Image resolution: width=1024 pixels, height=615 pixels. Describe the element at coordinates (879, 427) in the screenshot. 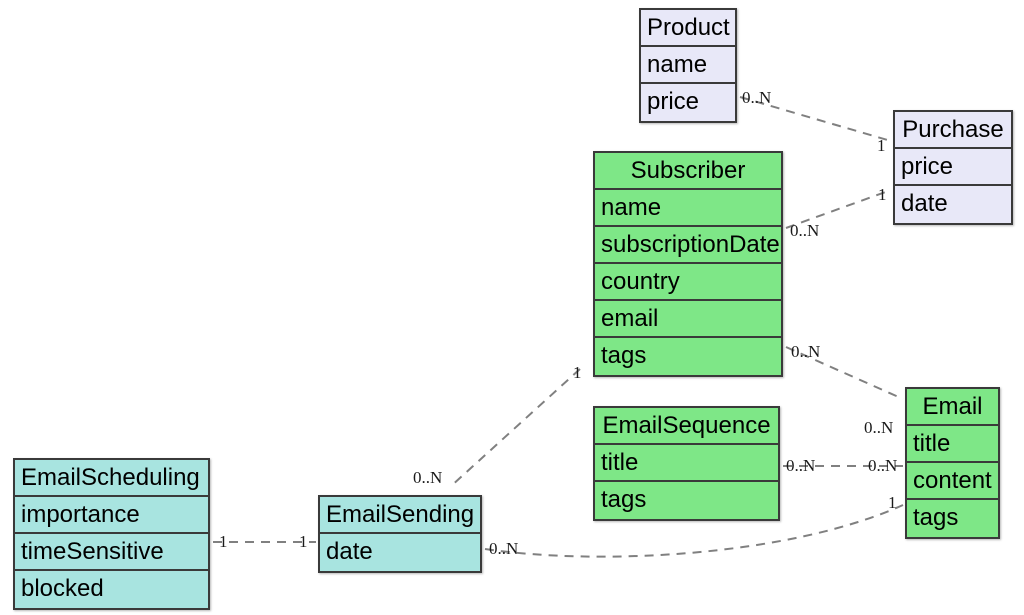

I see `multiplicity-email-from-subscriber: 0..N` at that location.